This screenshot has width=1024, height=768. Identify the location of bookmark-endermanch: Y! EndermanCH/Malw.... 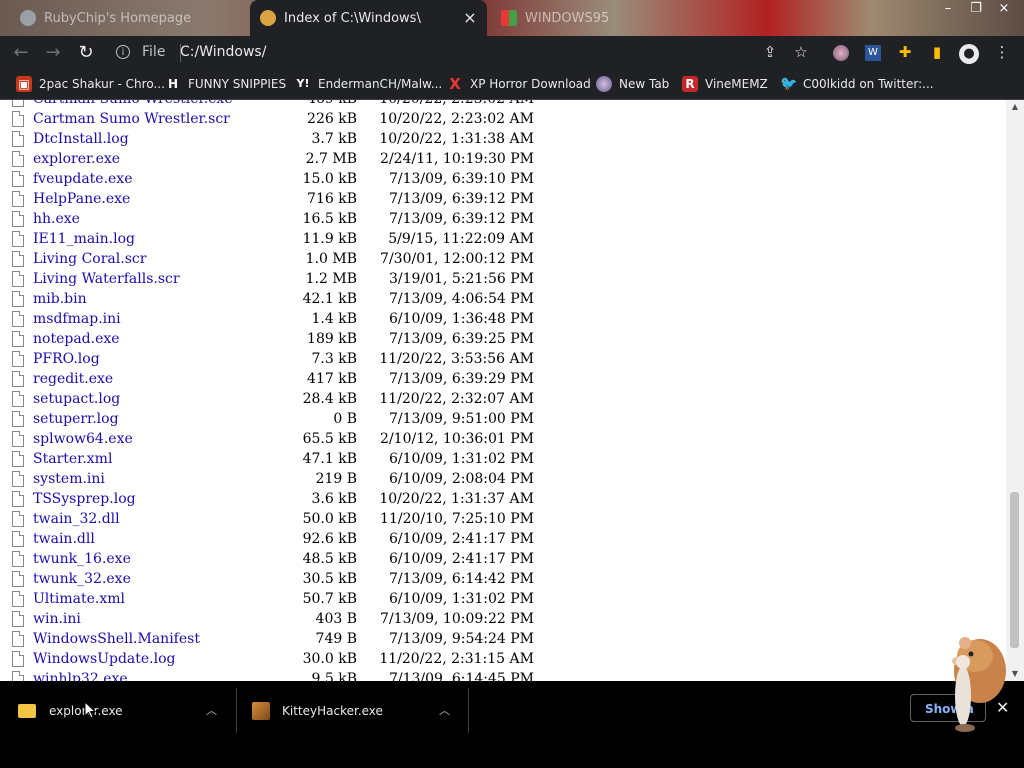
(369, 84).